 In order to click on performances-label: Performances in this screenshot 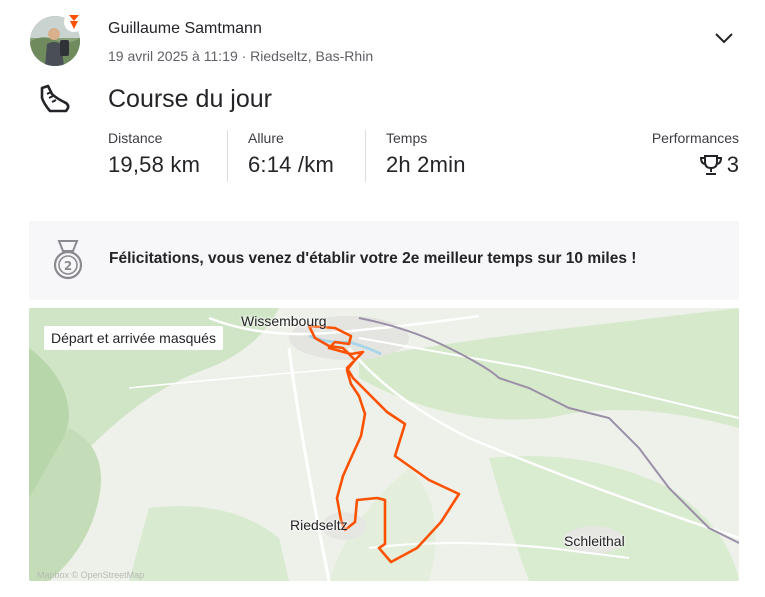, I will do `click(695, 138)`.